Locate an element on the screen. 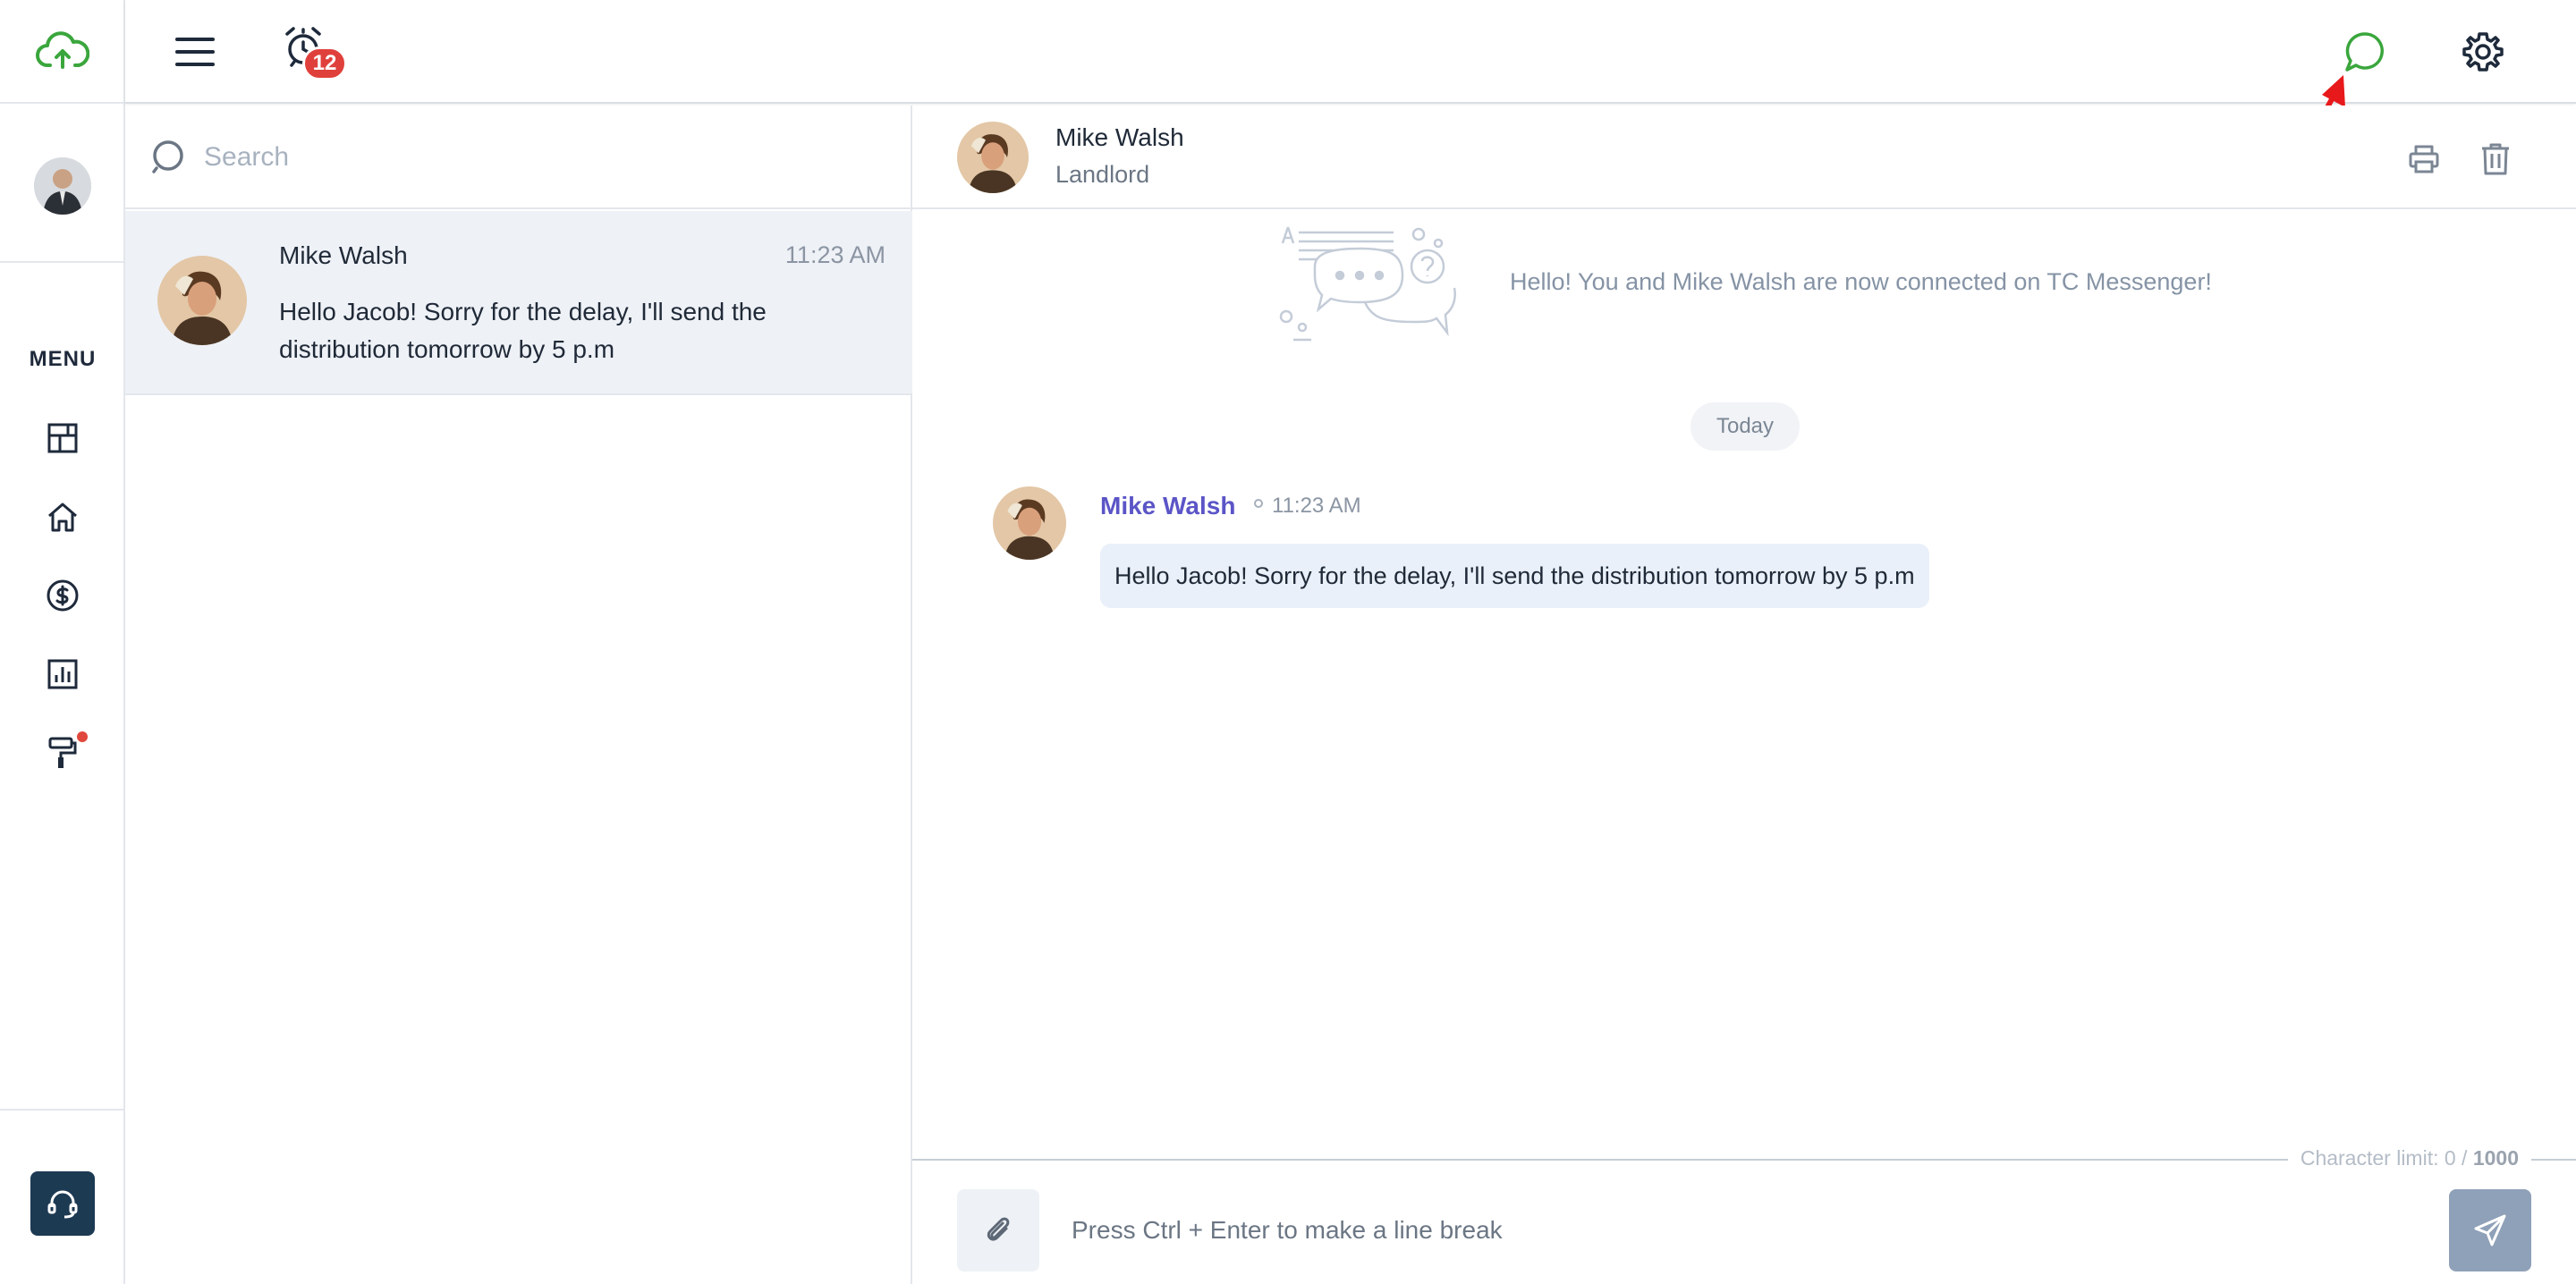  rail-divider is located at coordinates (62, 262).